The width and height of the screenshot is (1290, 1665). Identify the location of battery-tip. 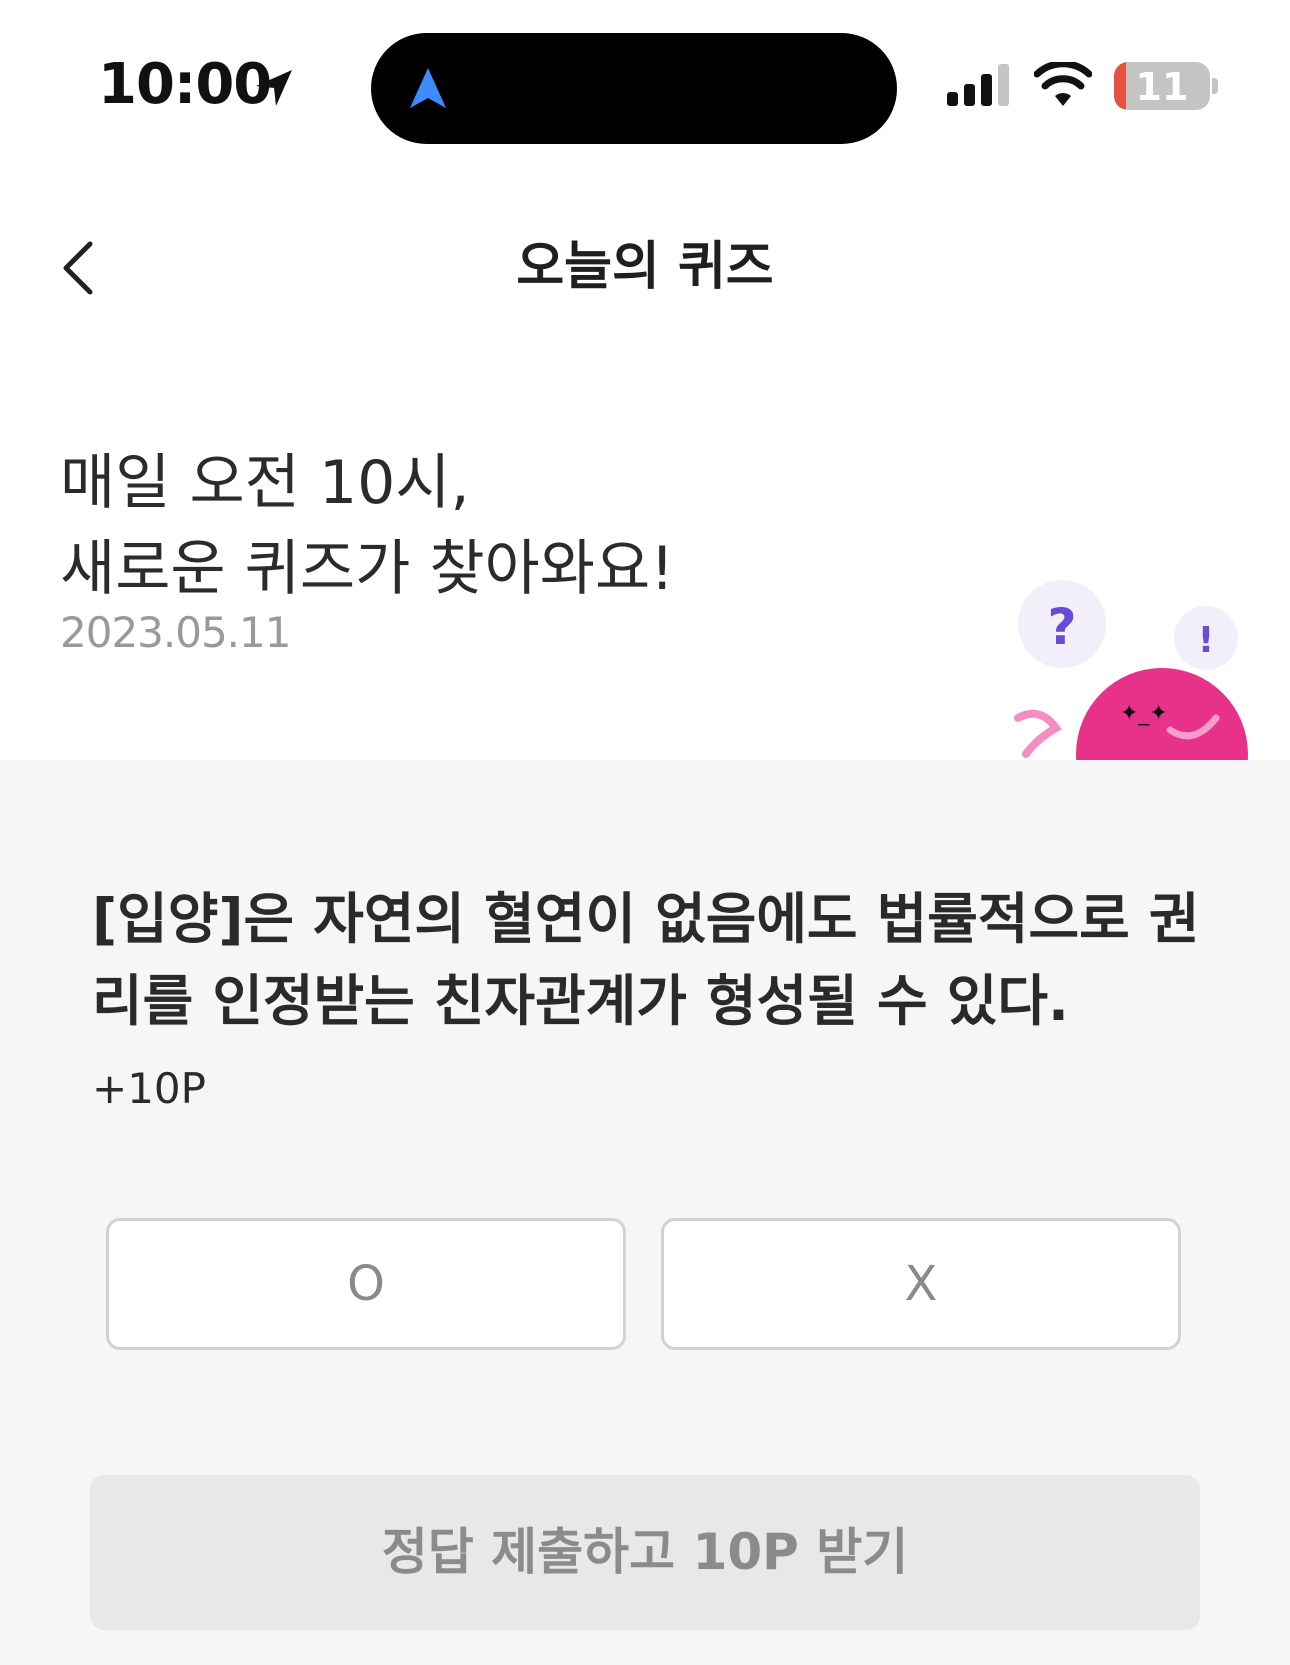
(1215, 86).